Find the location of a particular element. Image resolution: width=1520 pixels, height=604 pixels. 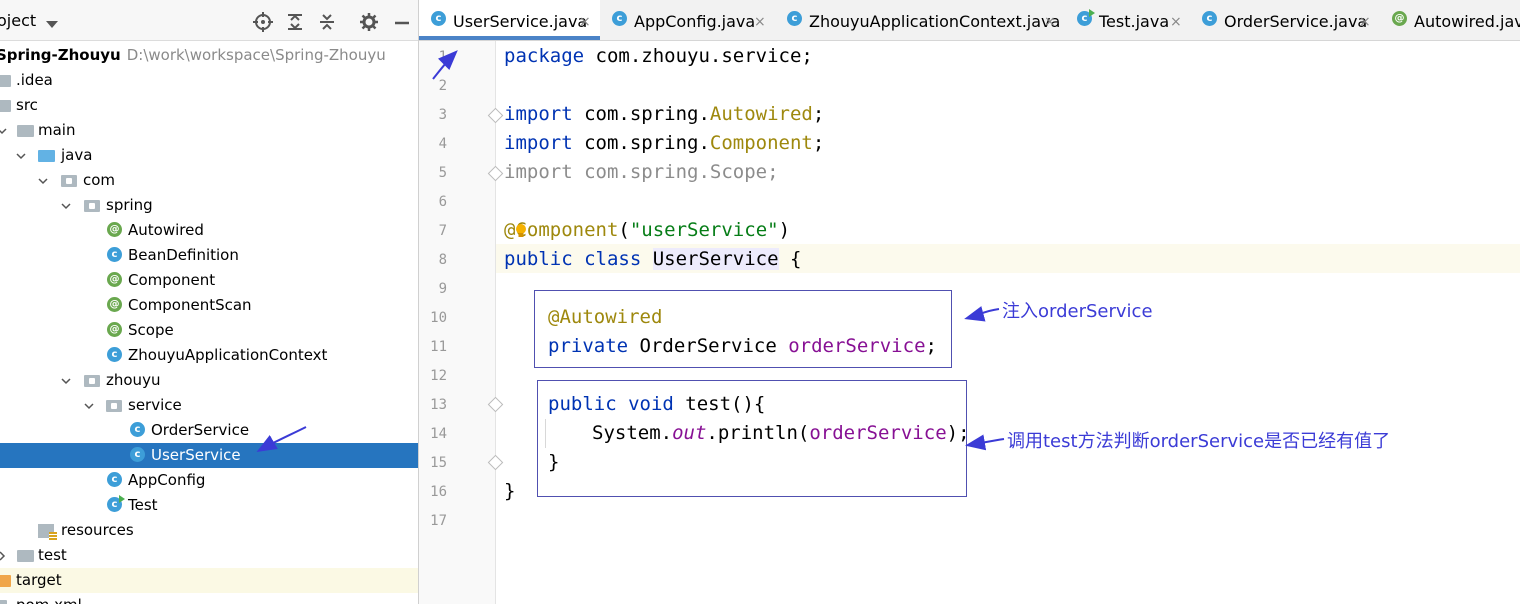

annotation-icon: @ is located at coordinates (1399, 18).